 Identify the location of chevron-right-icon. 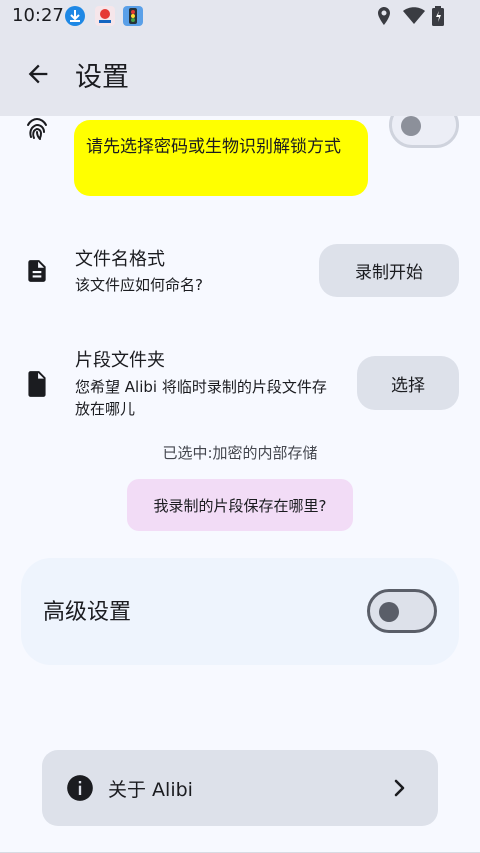
(400, 790).